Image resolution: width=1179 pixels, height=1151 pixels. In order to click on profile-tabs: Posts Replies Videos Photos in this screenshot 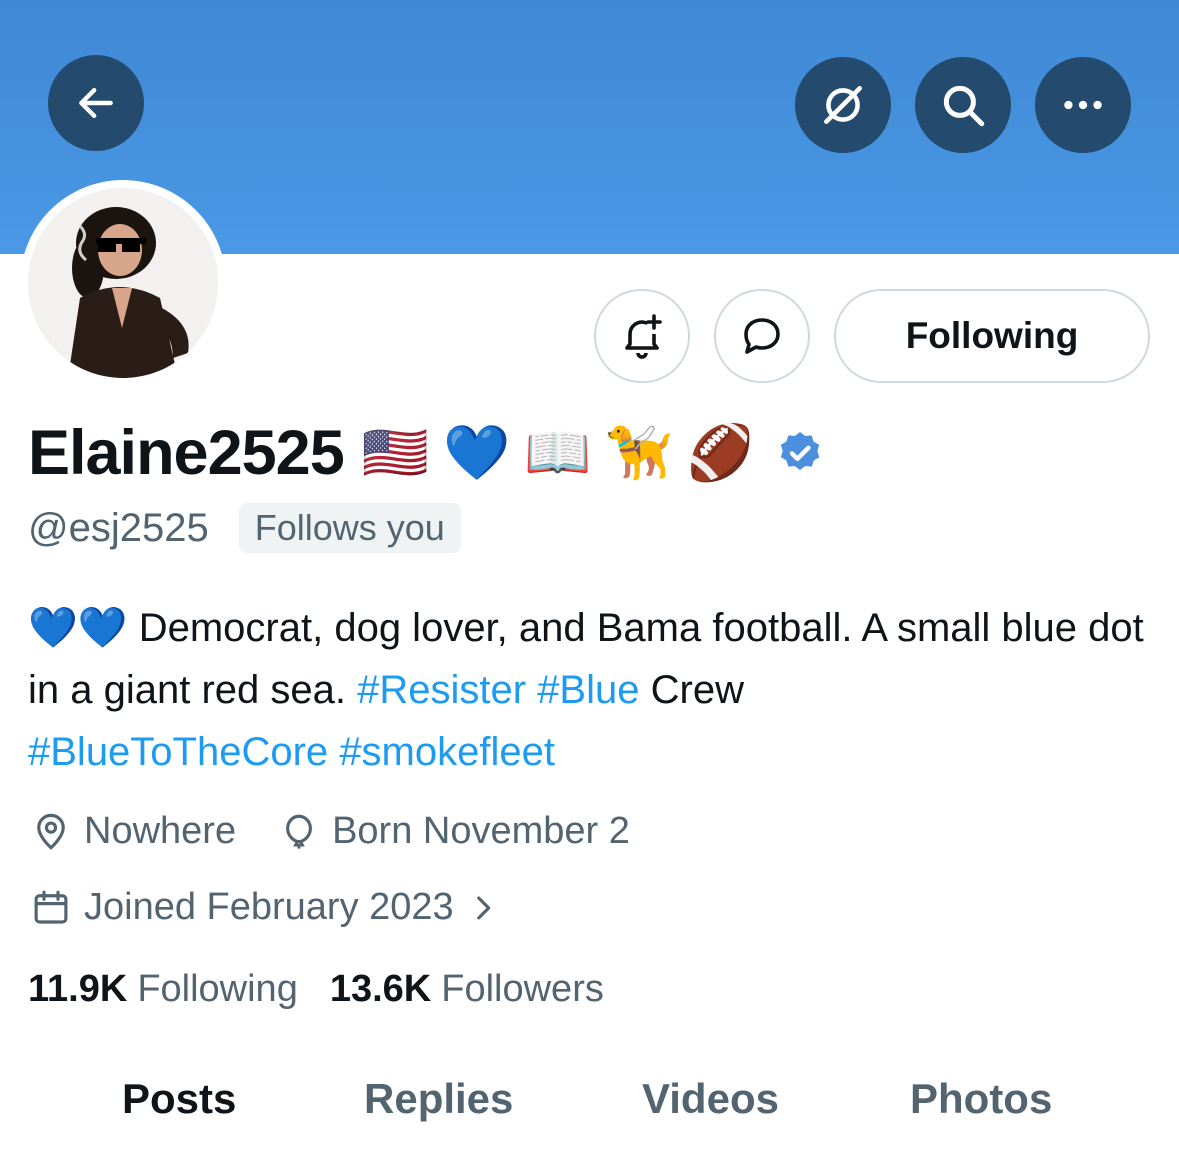, I will do `click(589, 1113)`.